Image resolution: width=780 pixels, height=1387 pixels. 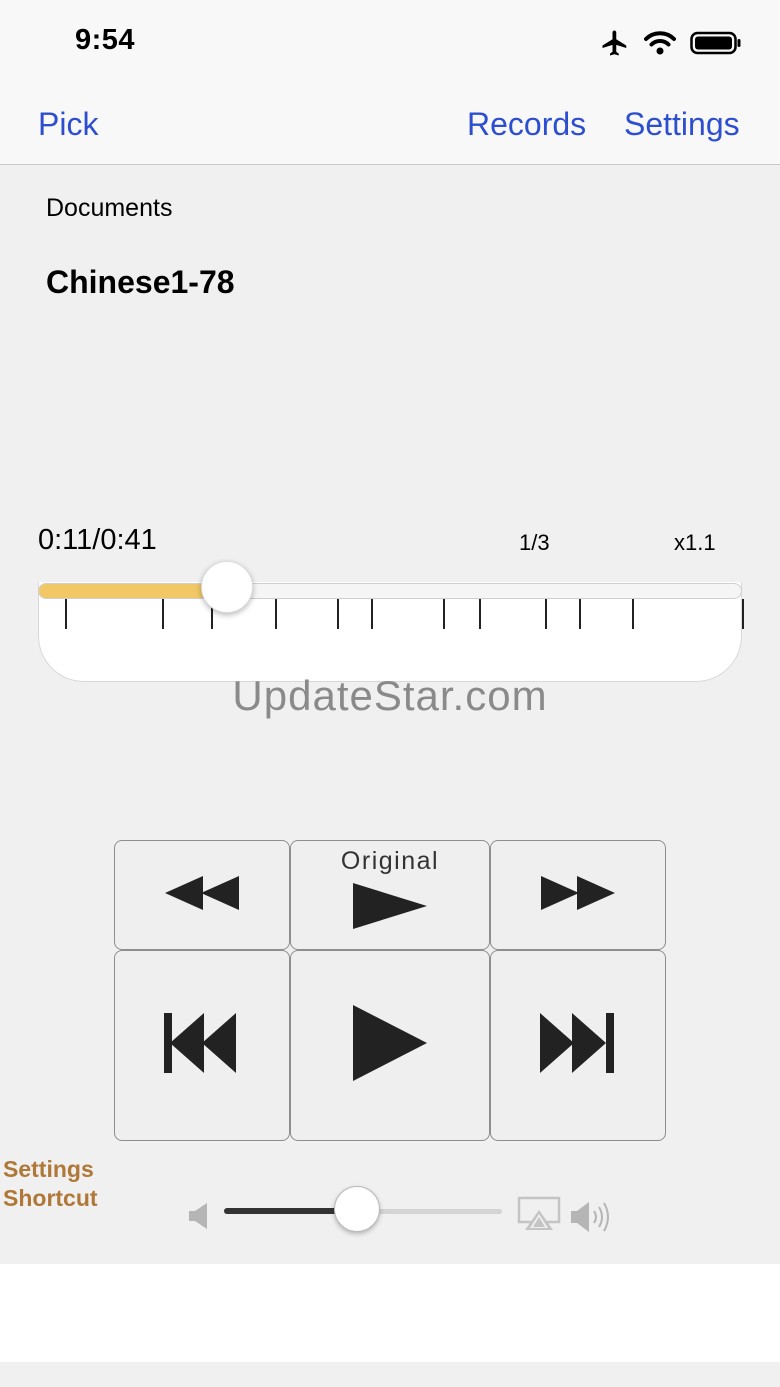 I want to click on shortcut-line-2: Shortcut, so click(x=50, y=1198).